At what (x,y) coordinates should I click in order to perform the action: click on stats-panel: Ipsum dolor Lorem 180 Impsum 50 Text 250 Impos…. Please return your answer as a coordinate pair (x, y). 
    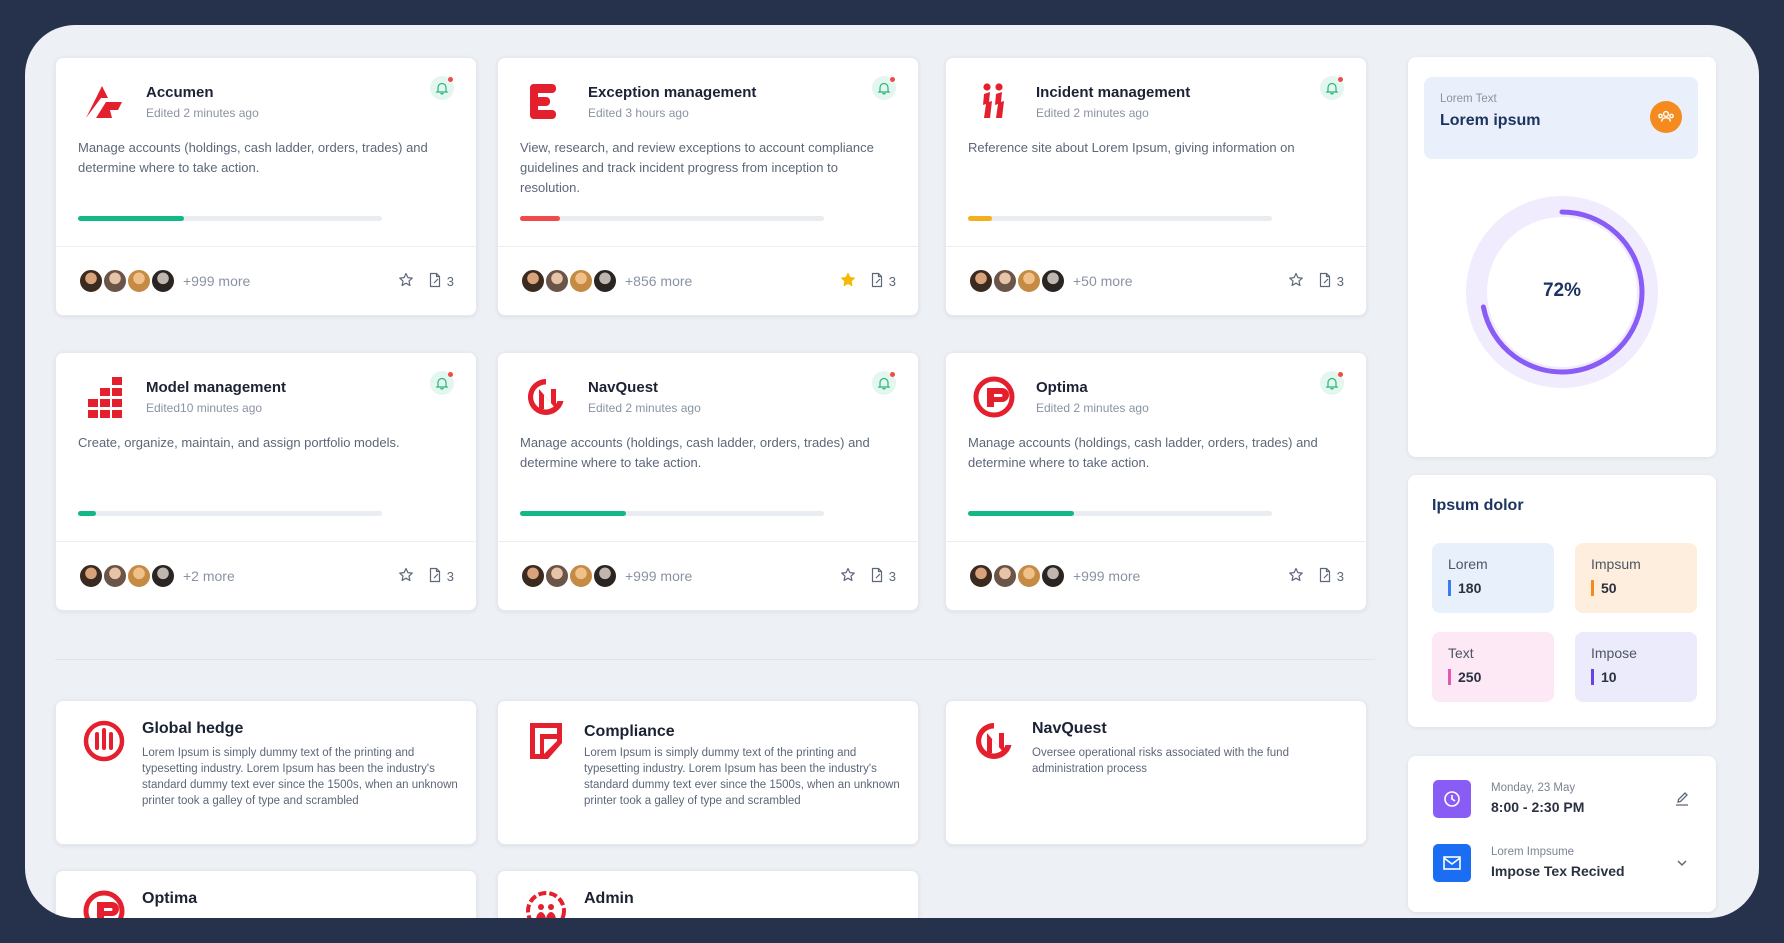
    Looking at the image, I should click on (1562, 601).